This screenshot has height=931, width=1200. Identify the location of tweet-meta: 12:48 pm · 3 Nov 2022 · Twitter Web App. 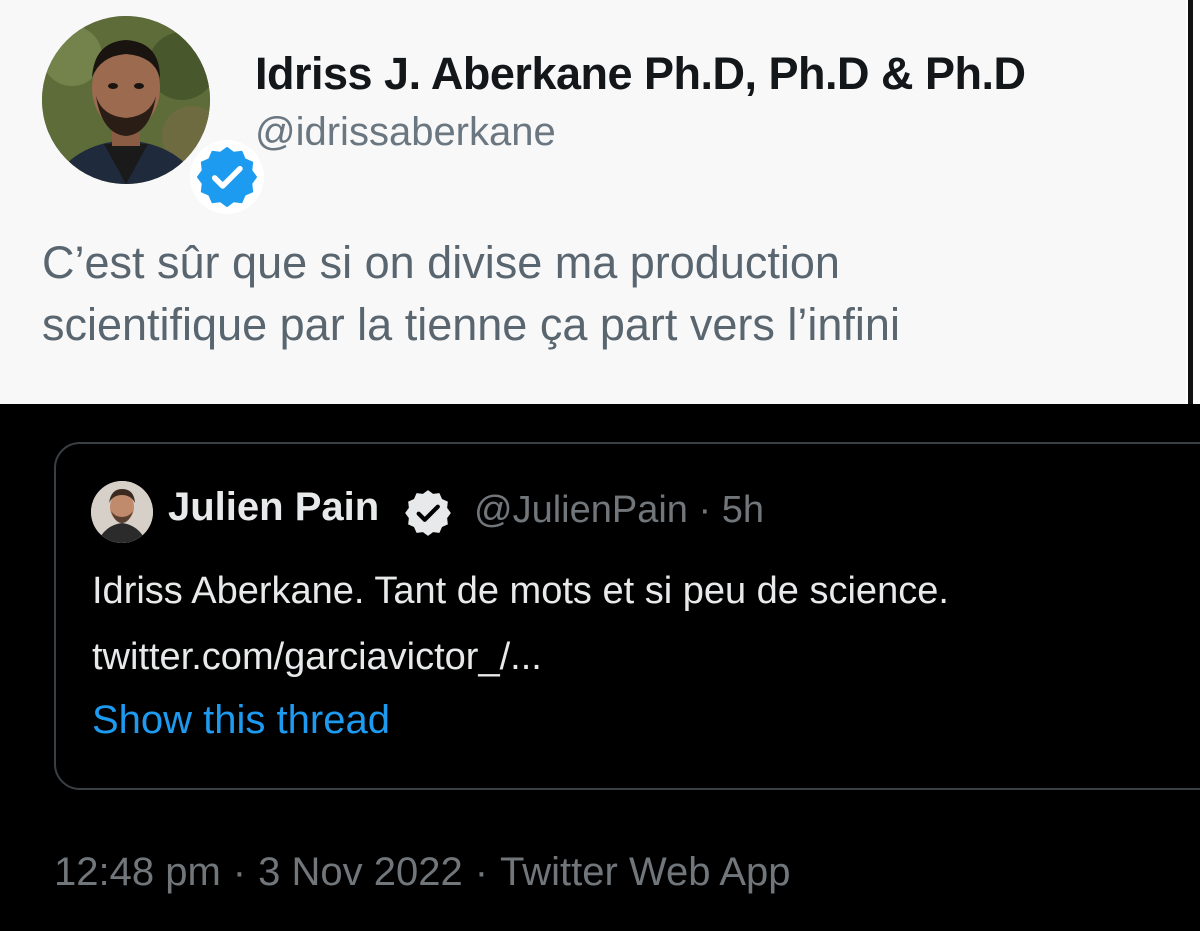
(422, 872).